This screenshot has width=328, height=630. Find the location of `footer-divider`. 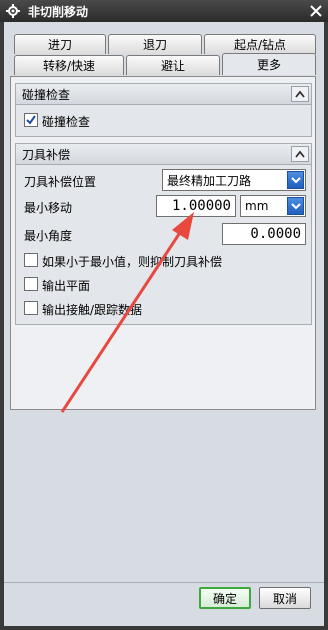

footer-divider is located at coordinates (164, 582).